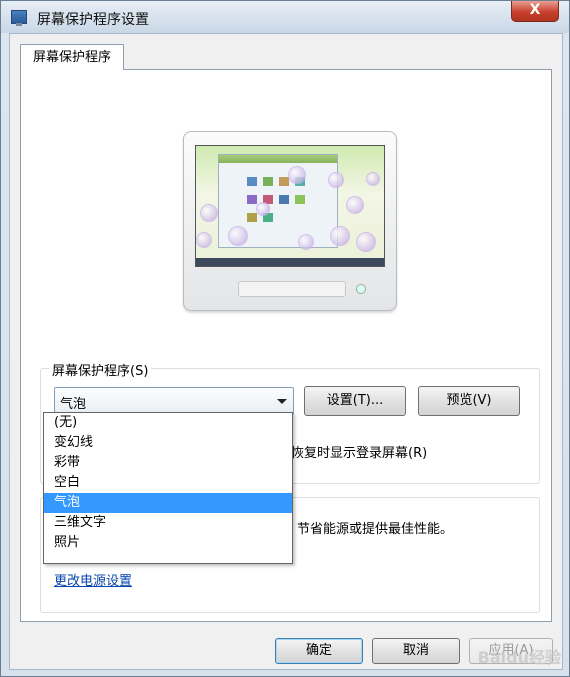 The image size is (570, 677). Describe the element at coordinates (290, 262) in the screenshot. I see `preview-taskbar` at that location.